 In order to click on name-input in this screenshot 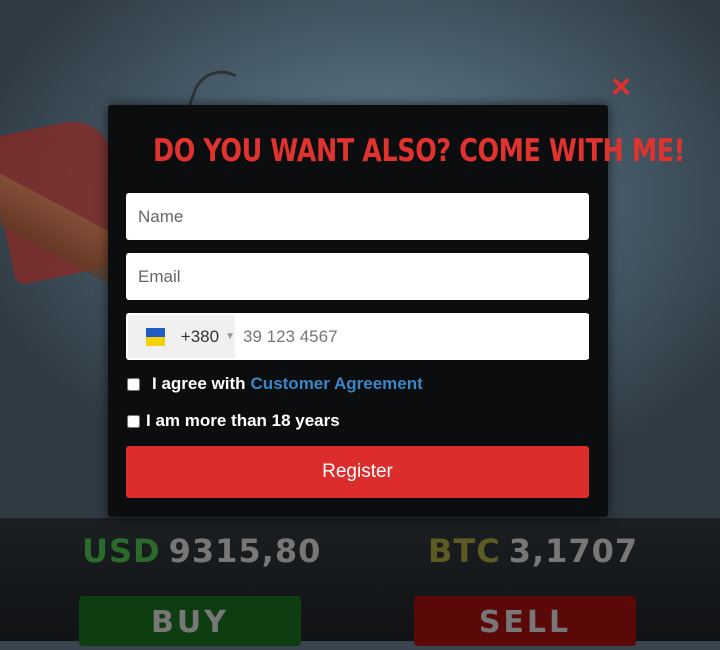, I will do `click(357, 216)`.